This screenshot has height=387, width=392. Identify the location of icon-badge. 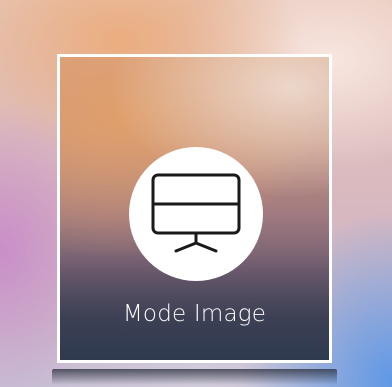
(196, 214).